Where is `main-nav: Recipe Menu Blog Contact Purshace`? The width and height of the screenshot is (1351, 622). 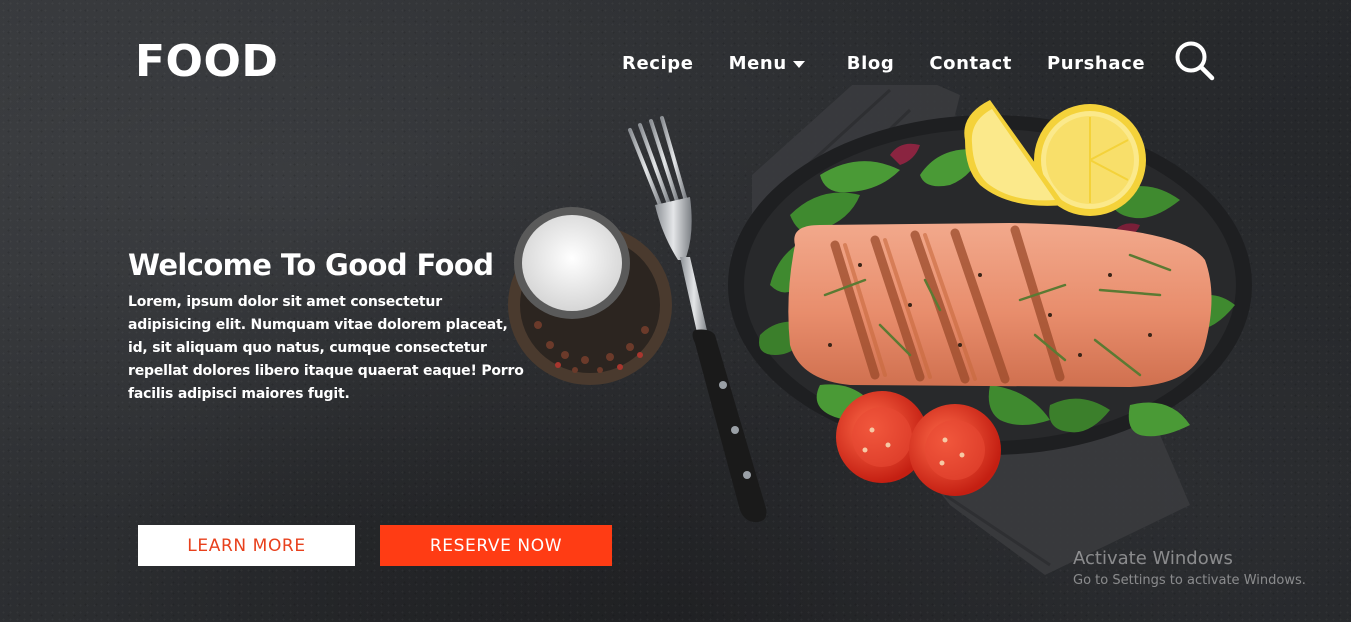 main-nav: Recipe Menu Blog Contact Purshace is located at coordinates (883, 63).